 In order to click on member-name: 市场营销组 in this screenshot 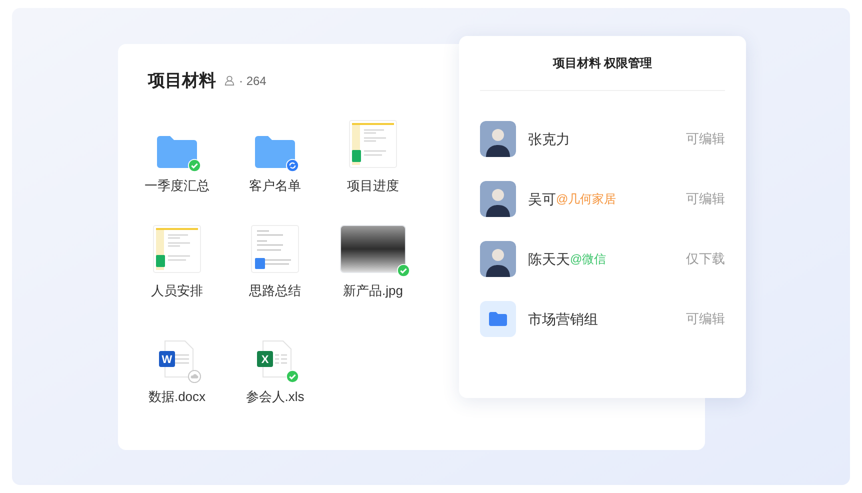, I will do `click(563, 319)`.